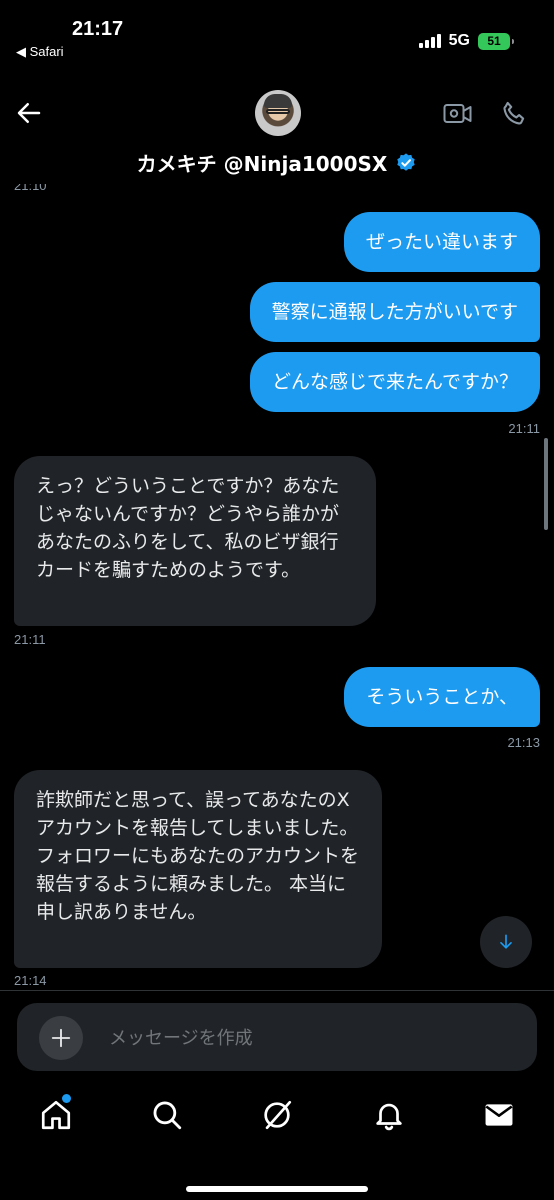  What do you see at coordinates (429, 41) in the screenshot?
I see `signal-icon` at bounding box center [429, 41].